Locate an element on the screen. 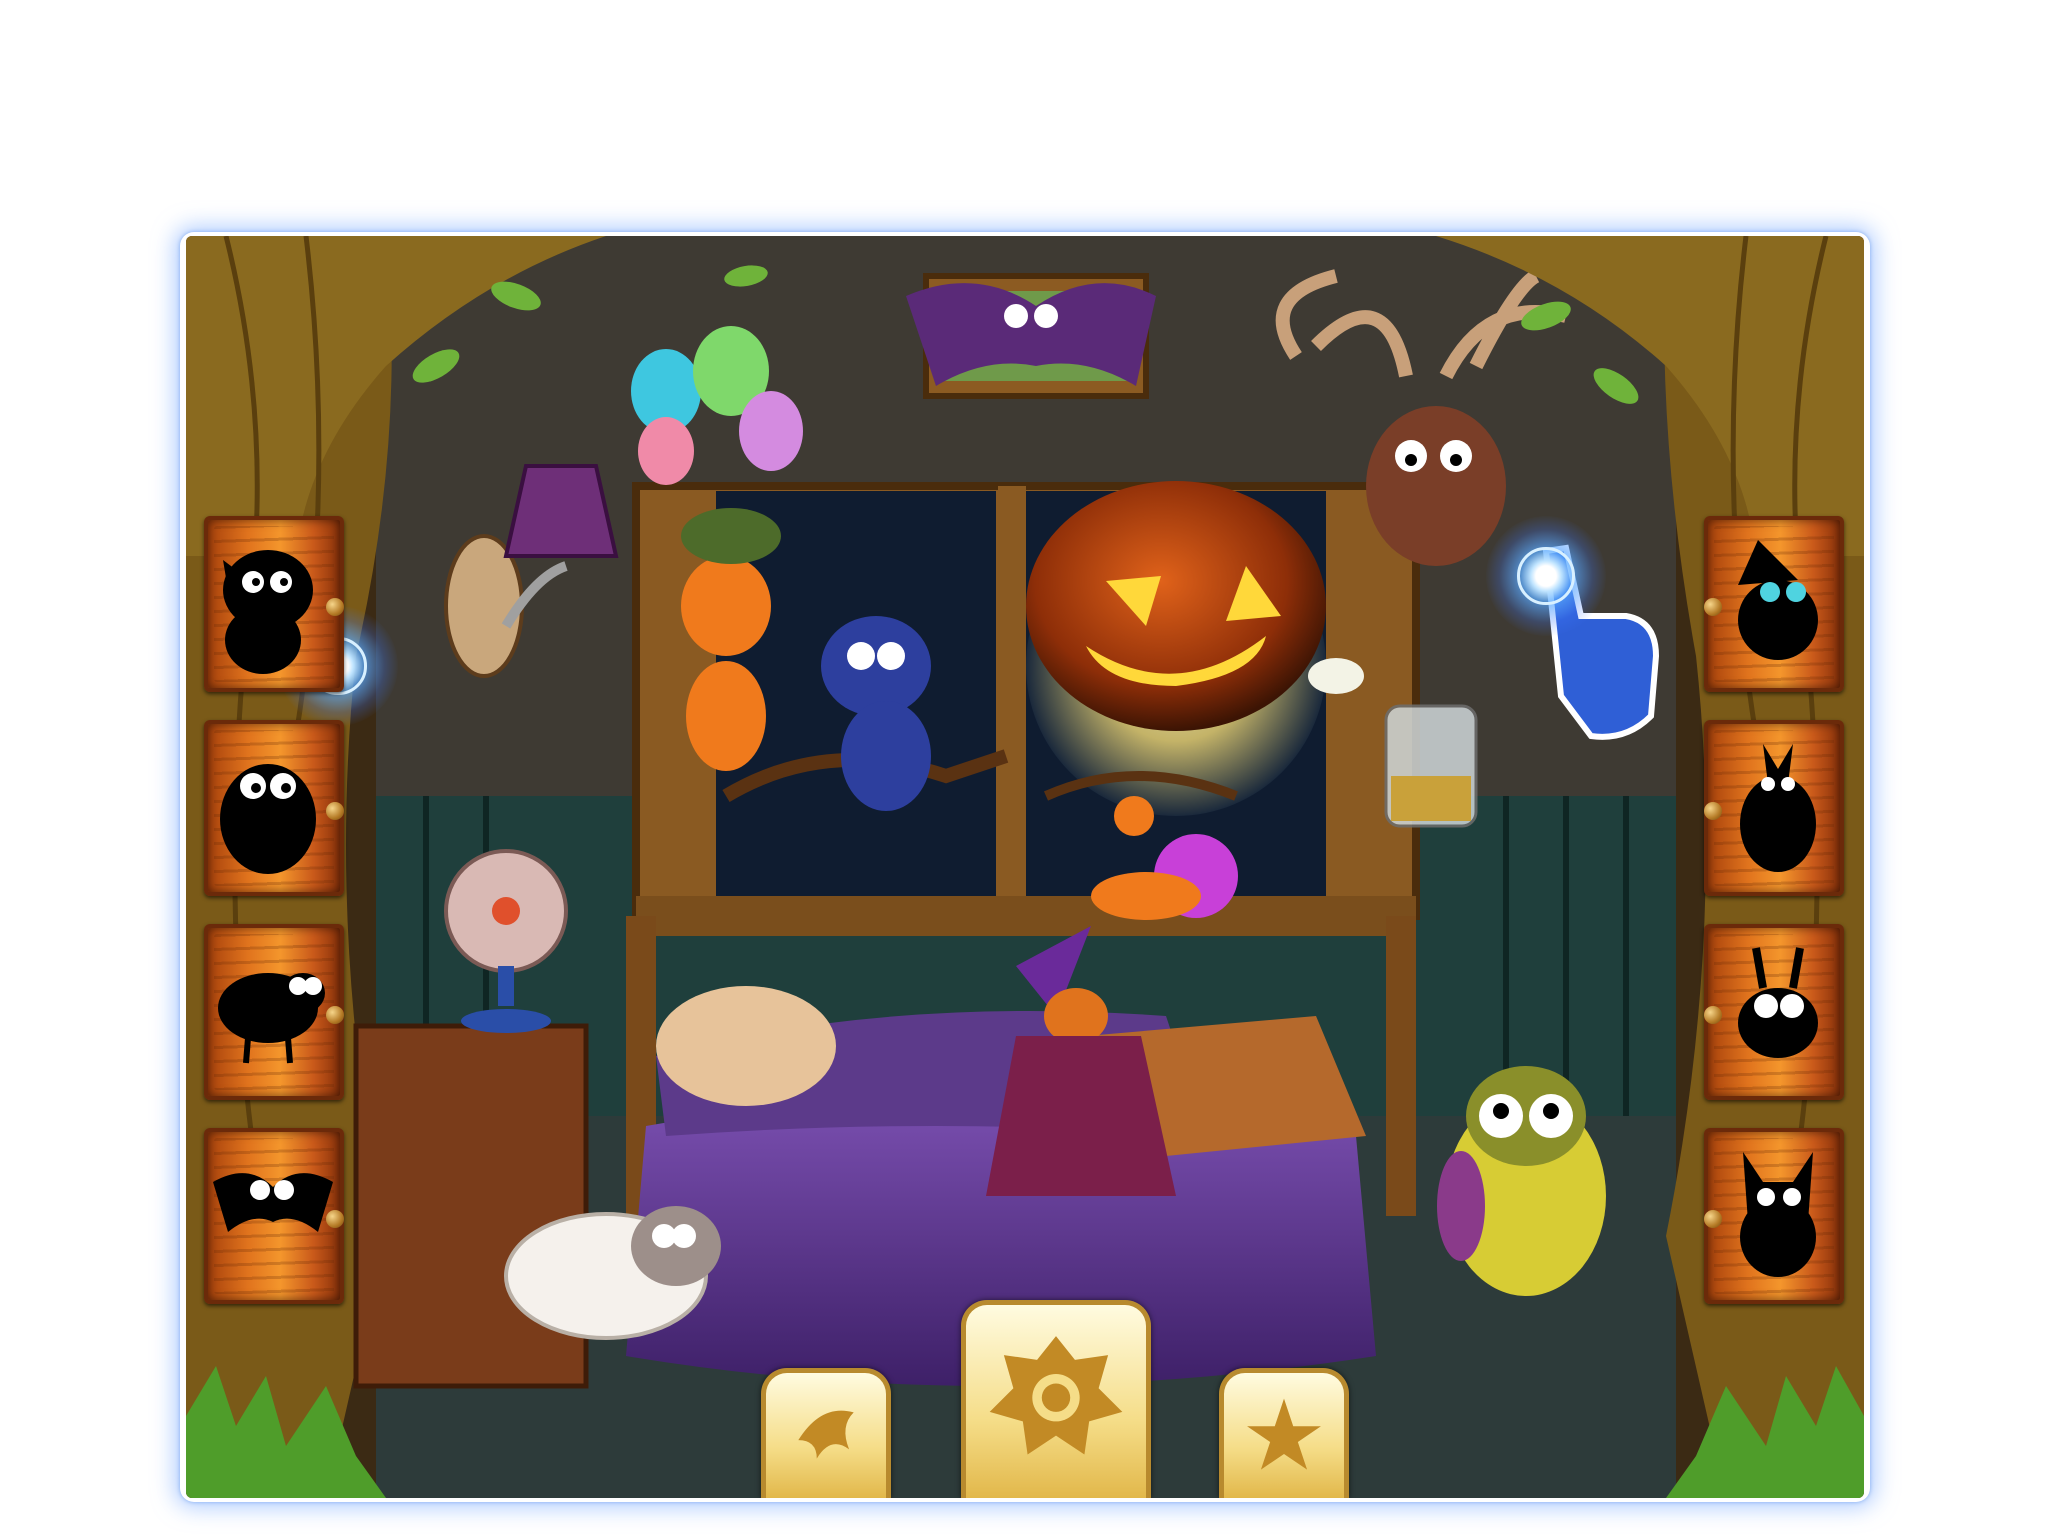  bottom-button-dolphin is located at coordinates (826, 1433).